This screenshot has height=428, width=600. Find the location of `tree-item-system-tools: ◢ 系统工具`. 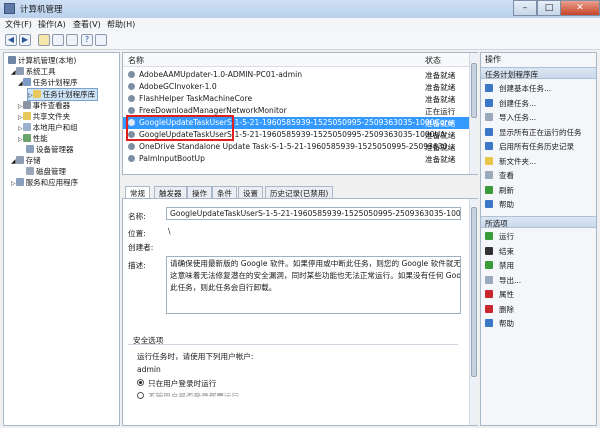

tree-item-system-tools: ◢ 系统工具 is located at coordinates (33, 71).